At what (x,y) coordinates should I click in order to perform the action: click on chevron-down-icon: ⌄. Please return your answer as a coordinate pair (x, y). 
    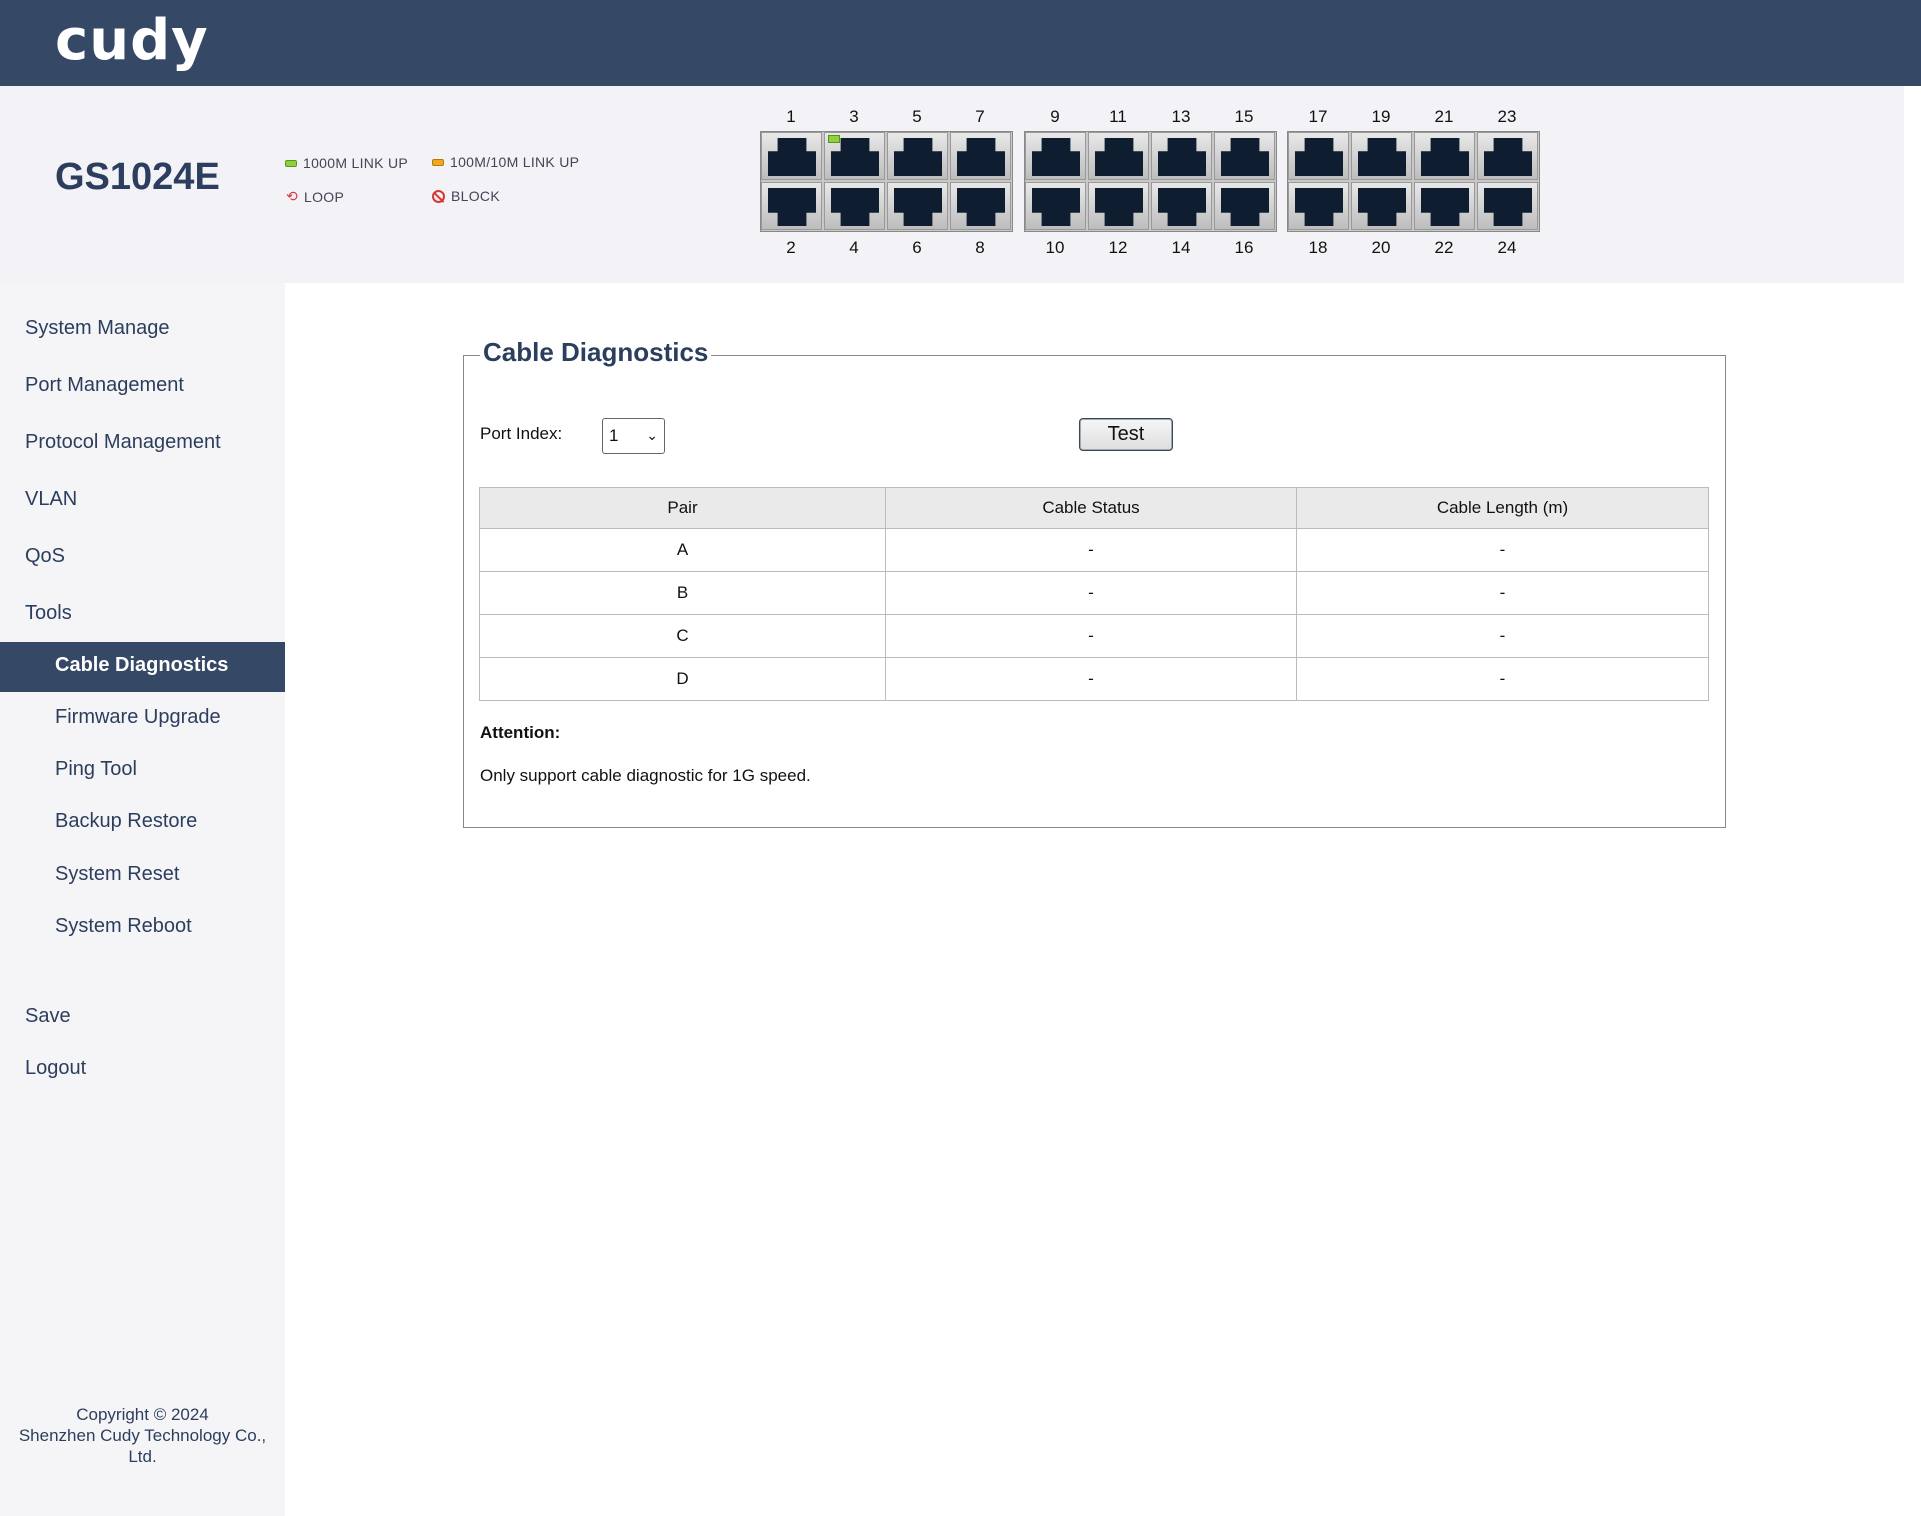
    Looking at the image, I should click on (652, 435).